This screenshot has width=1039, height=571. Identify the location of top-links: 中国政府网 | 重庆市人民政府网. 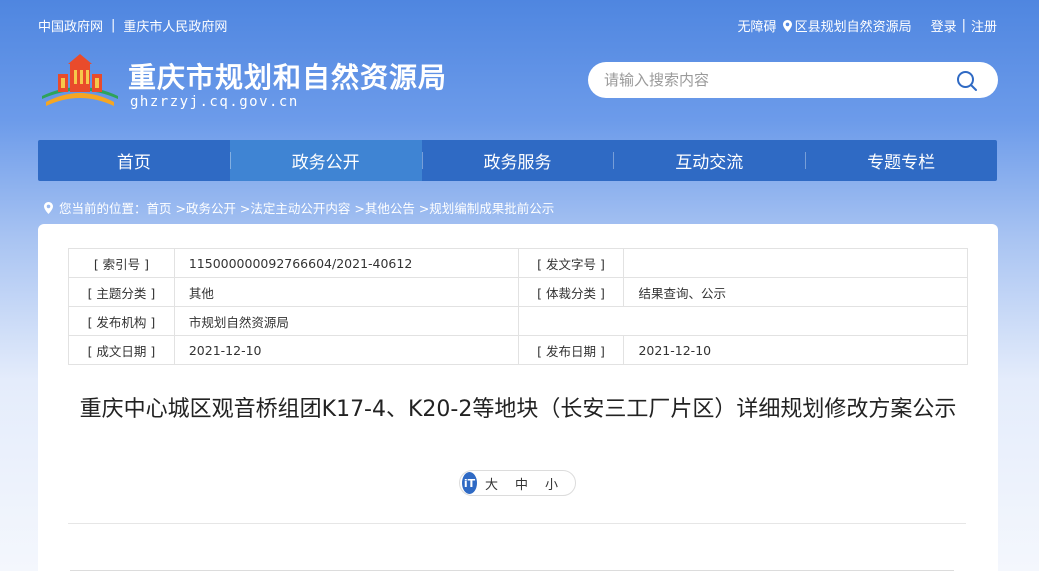
(132, 25).